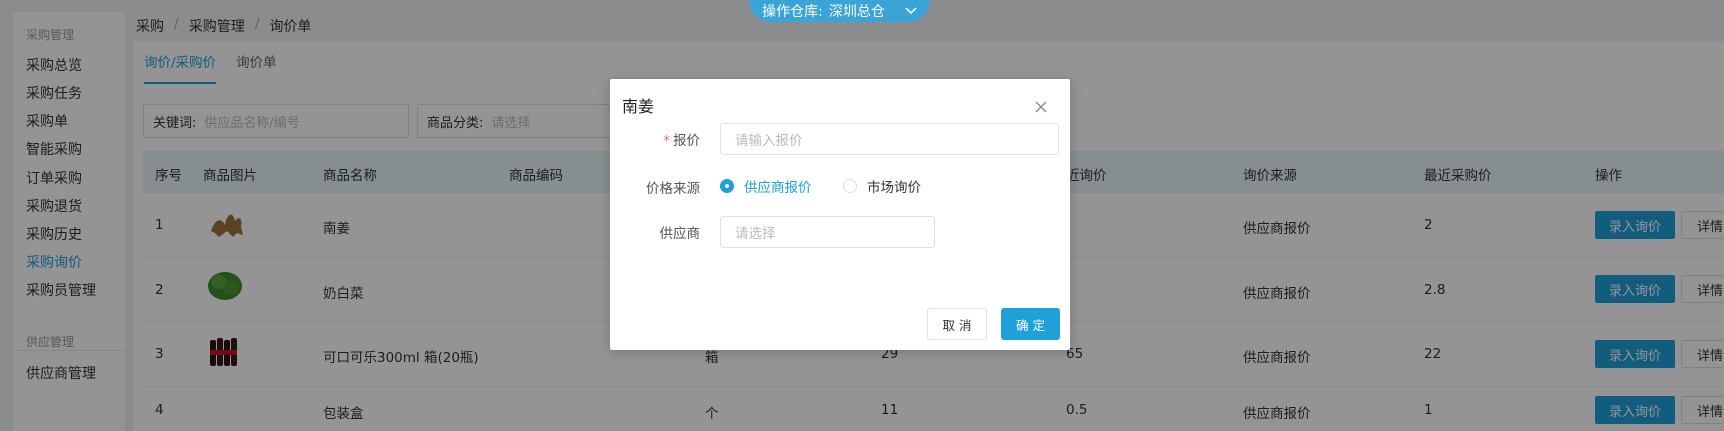 The height and width of the screenshot is (431, 1724). What do you see at coordinates (1041, 107) in the screenshot?
I see `close-icon` at bounding box center [1041, 107].